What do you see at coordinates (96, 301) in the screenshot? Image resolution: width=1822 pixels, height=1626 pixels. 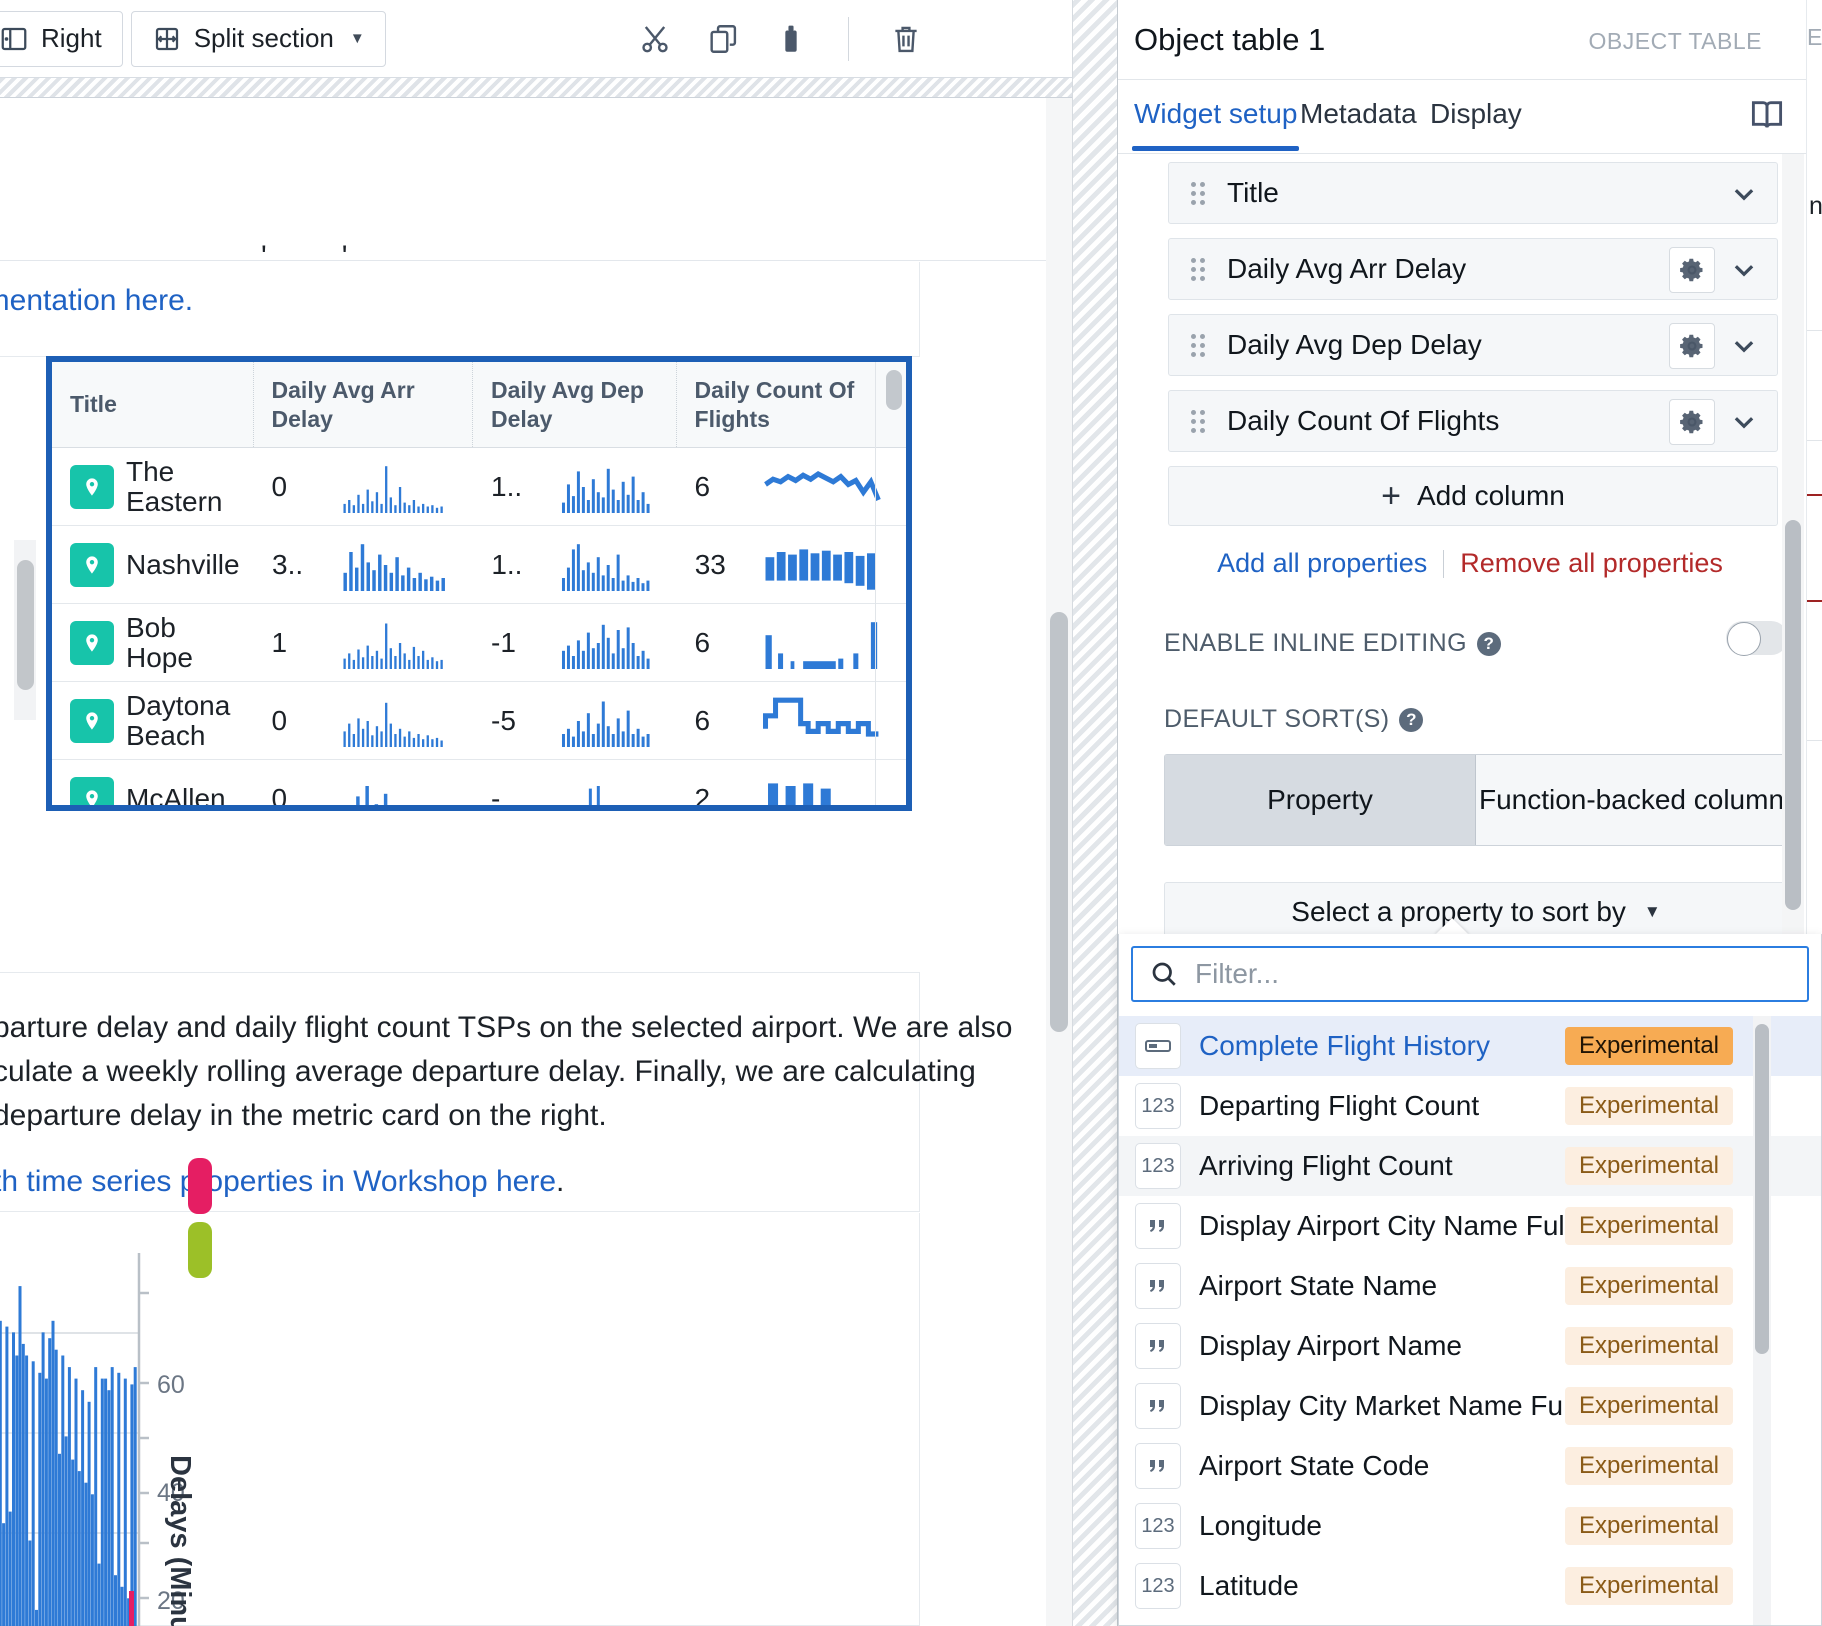 I see `documentation-link: cumentation here.` at bounding box center [96, 301].